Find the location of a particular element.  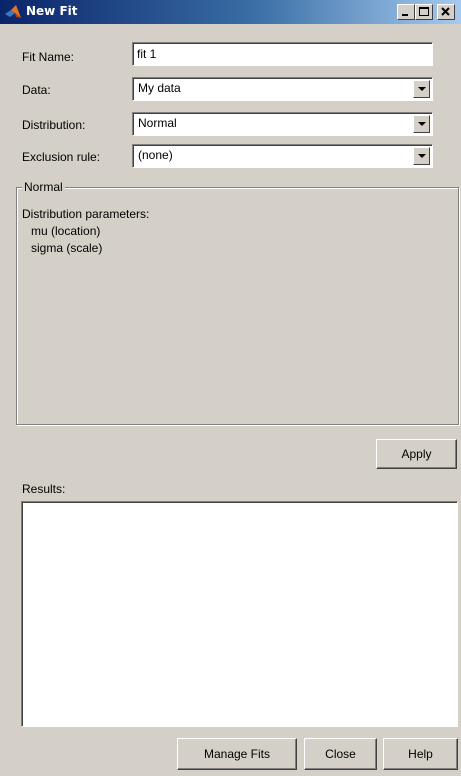

parameters-heading: Distribution parameters: is located at coordinates (86, 214).